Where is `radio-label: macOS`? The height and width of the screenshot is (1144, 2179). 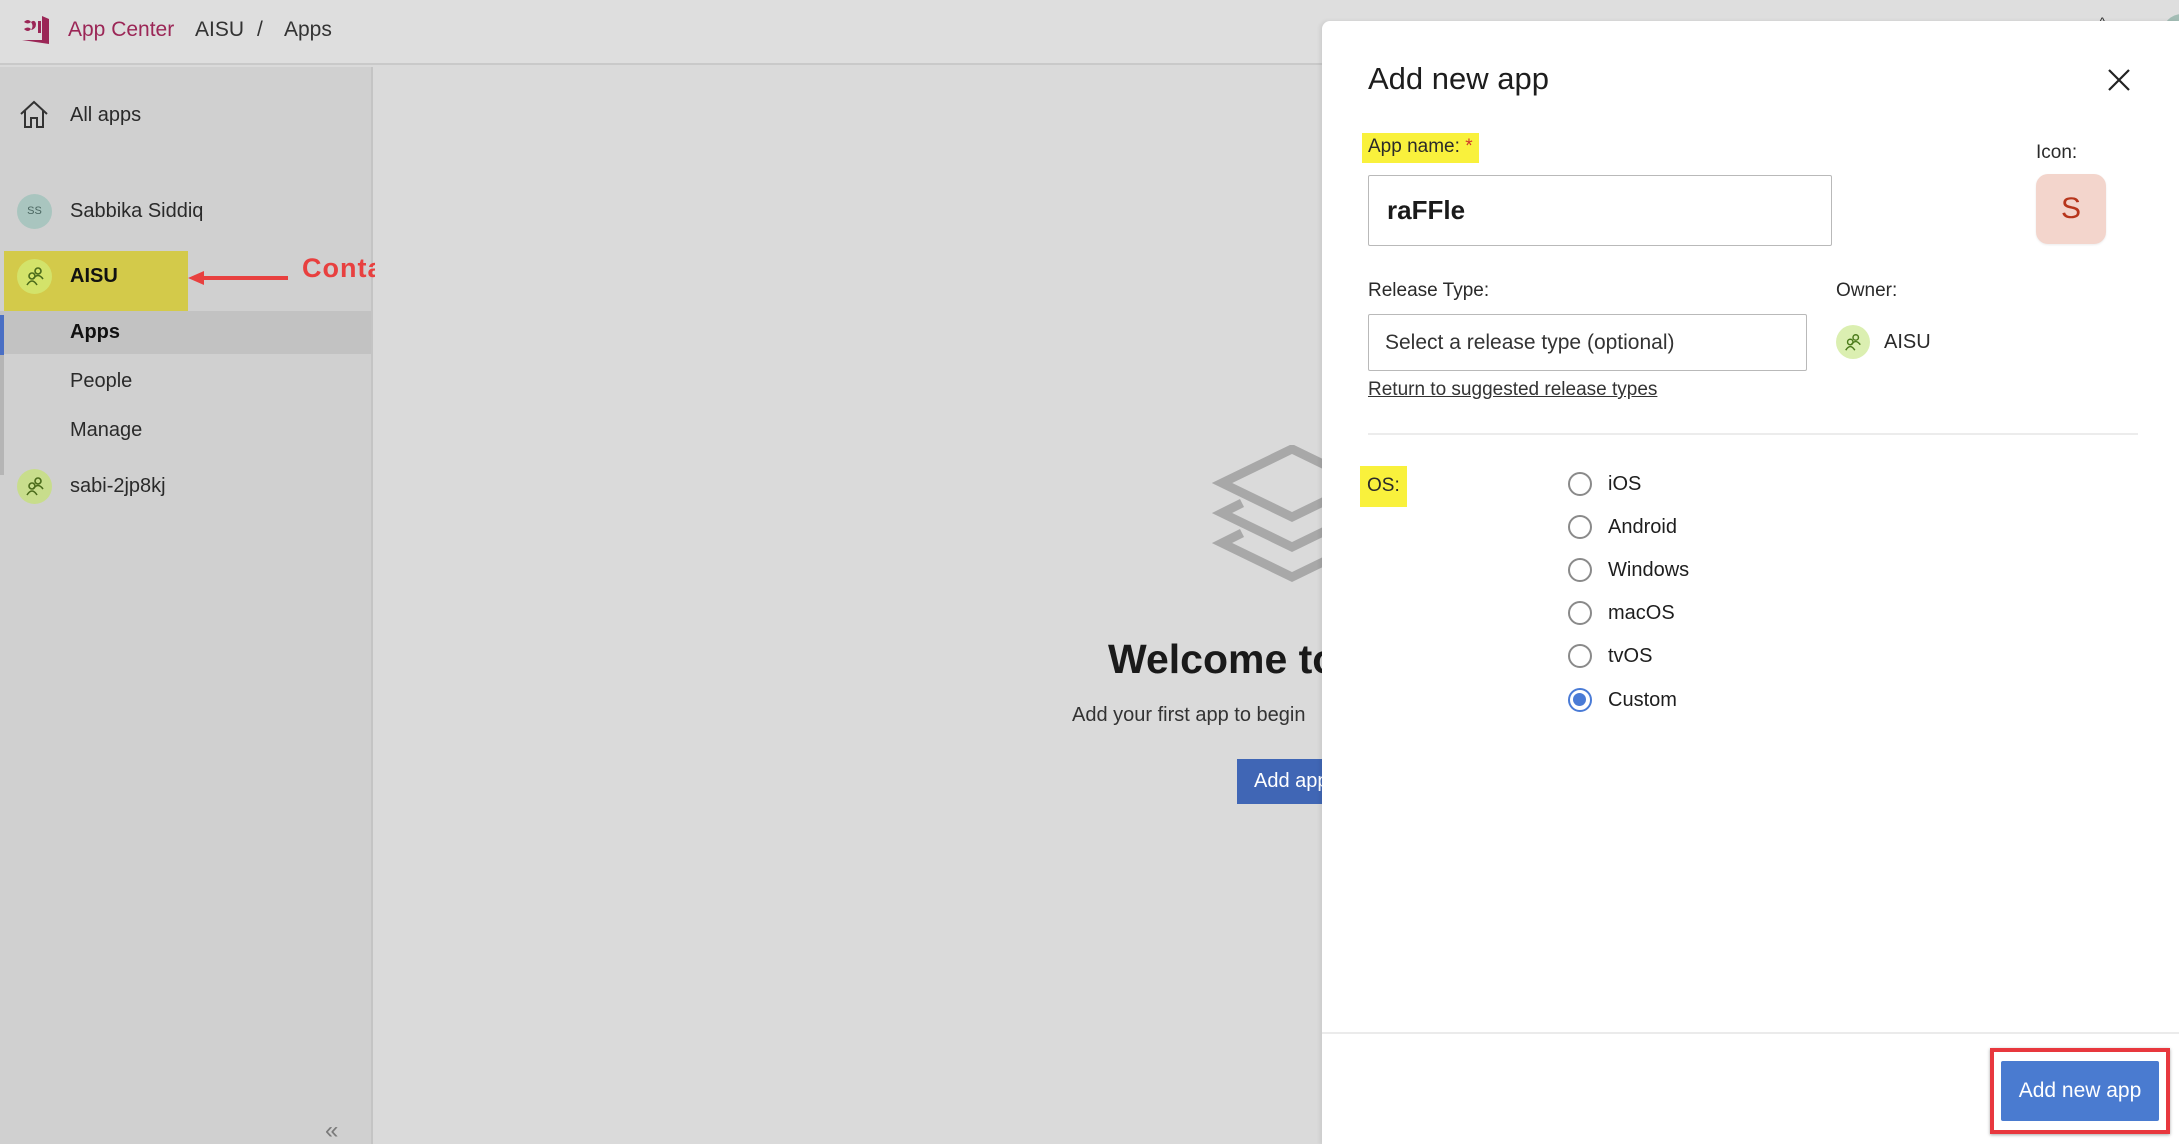 radio-label: macOS is located at coordinates (1641, 612).